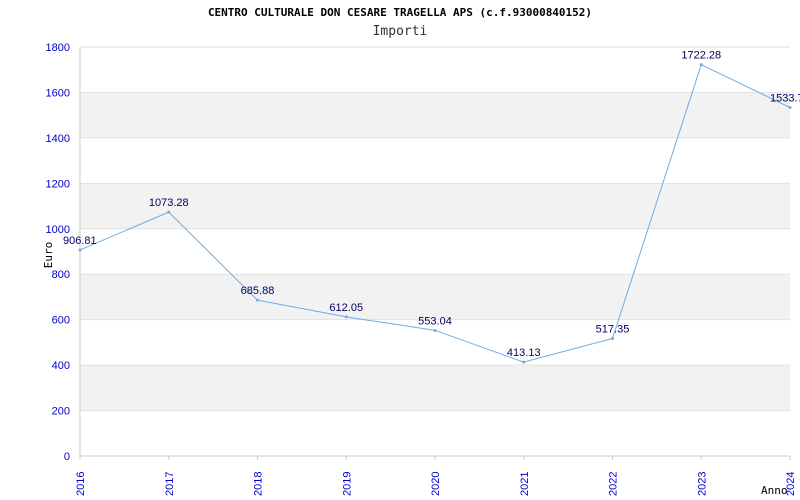 The width and height of the screenshot is (800, 500). I want to click on data-label: 1073.28, so click(169, 203).